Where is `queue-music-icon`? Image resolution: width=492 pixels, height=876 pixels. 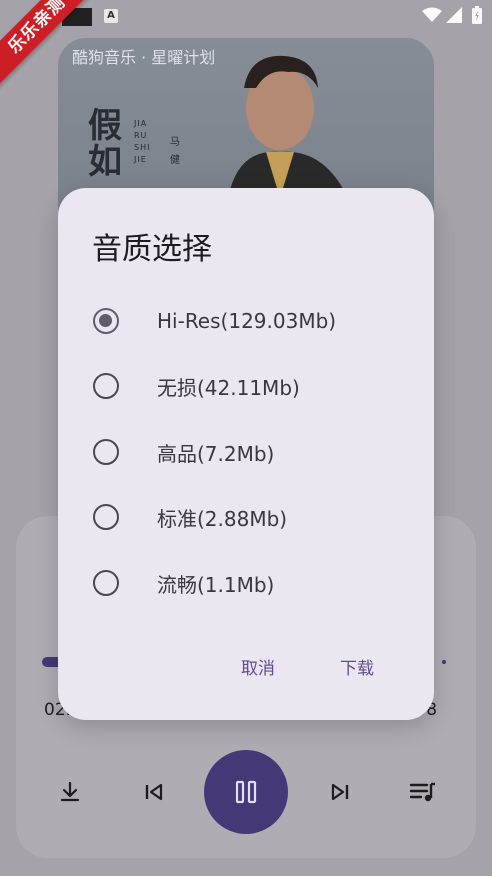 queue-music-icon is located at coordinates (422, 792).